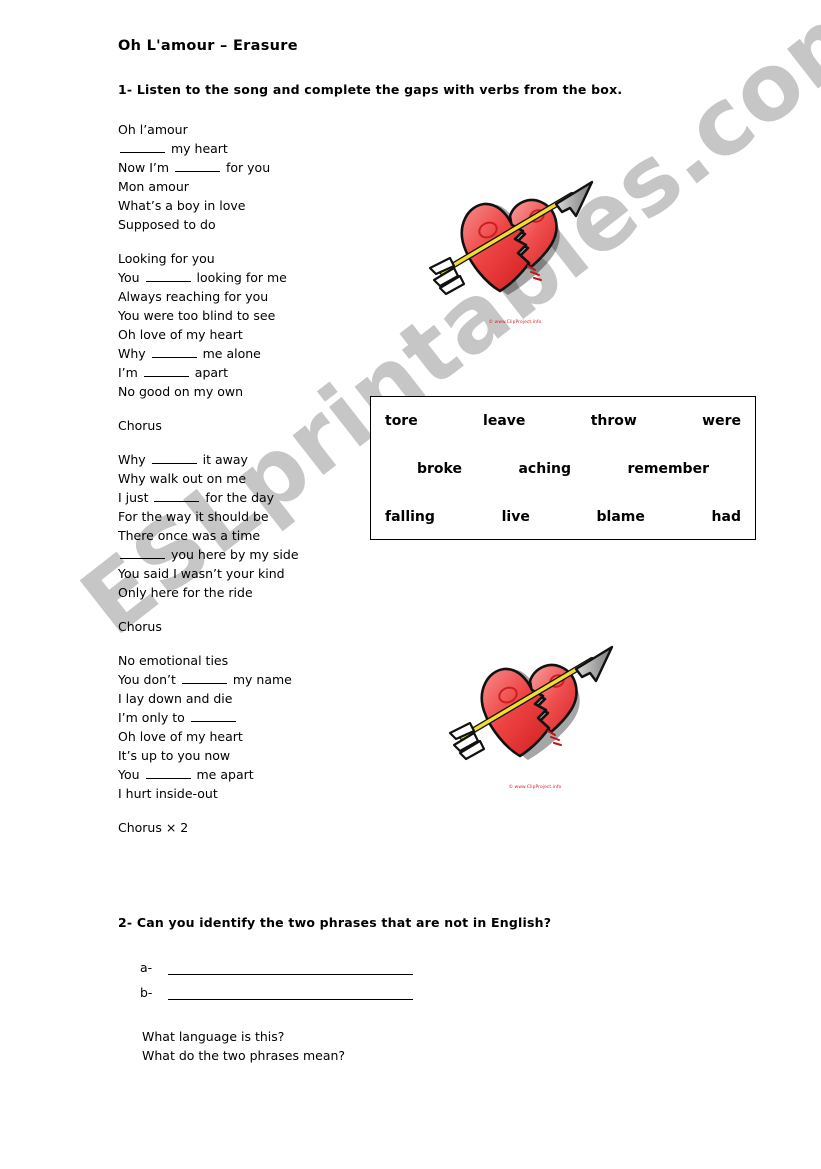  Describe the element at coordinates (248, 224) in the screenshot. I see `lyric-line: Supposed to do` at that location.